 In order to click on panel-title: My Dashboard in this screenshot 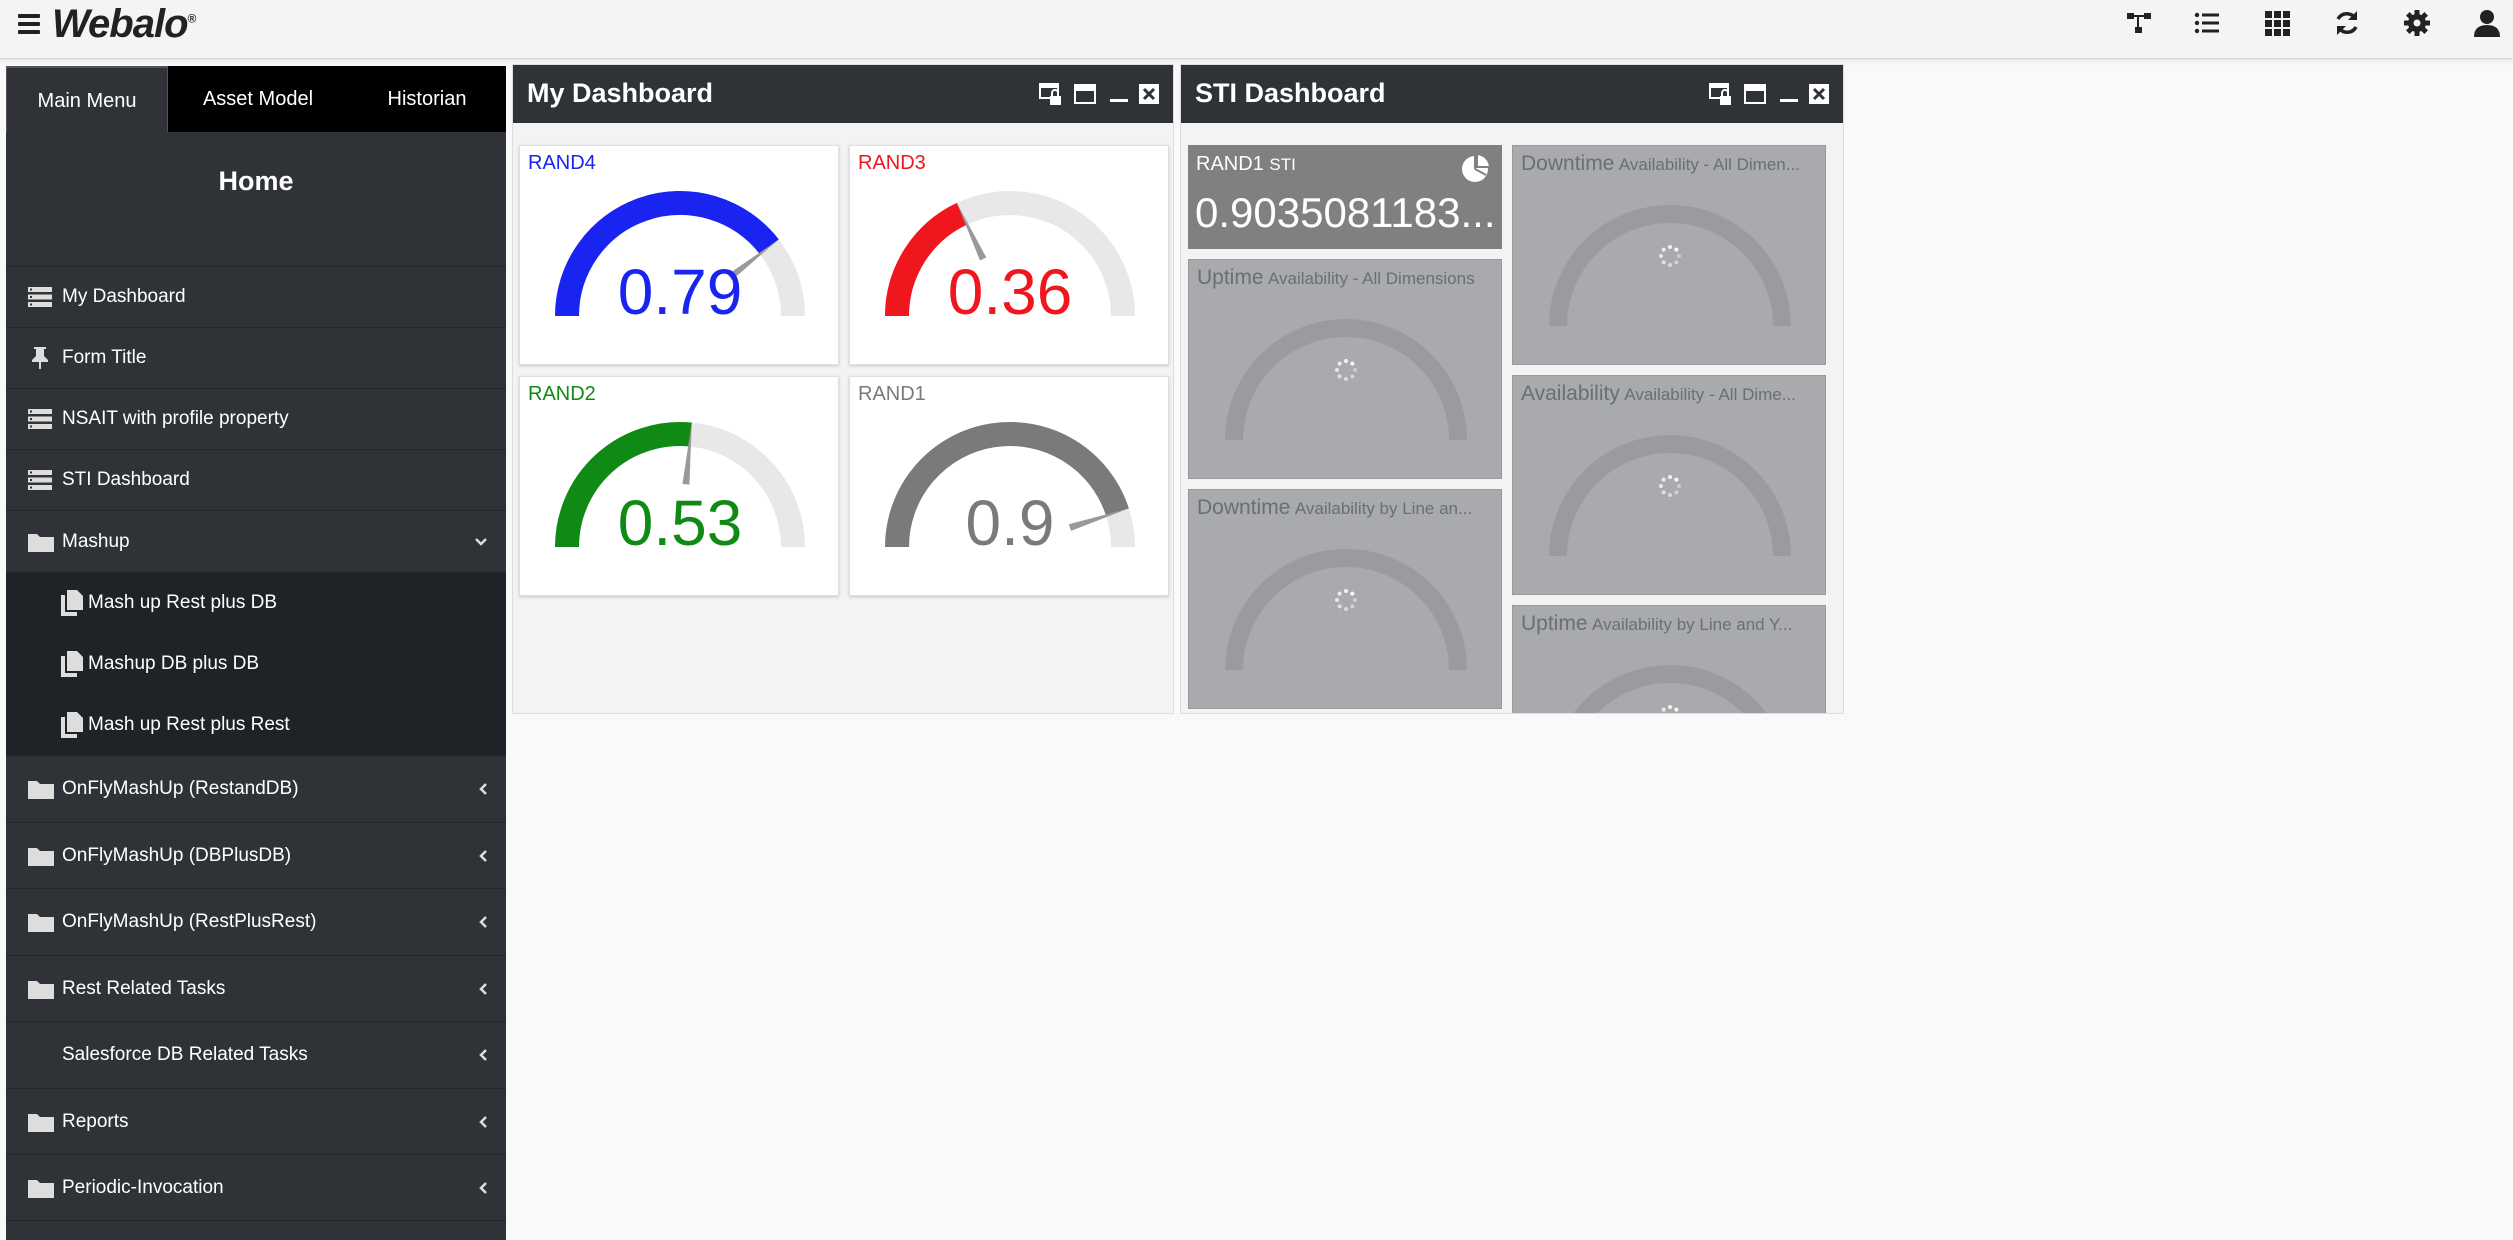, I will do `click(620, 93)`.